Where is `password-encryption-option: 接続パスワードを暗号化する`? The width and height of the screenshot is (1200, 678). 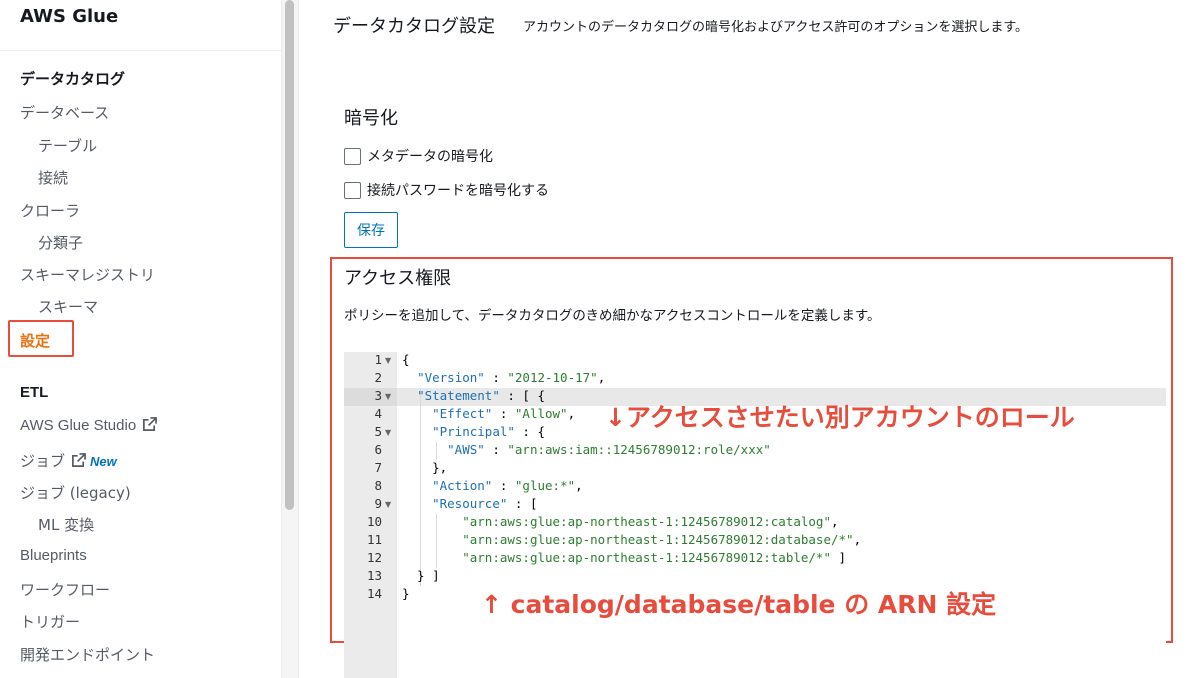
password-encryption-option: 接続パスワードを暗号化する is located at coordinates (446, 190).